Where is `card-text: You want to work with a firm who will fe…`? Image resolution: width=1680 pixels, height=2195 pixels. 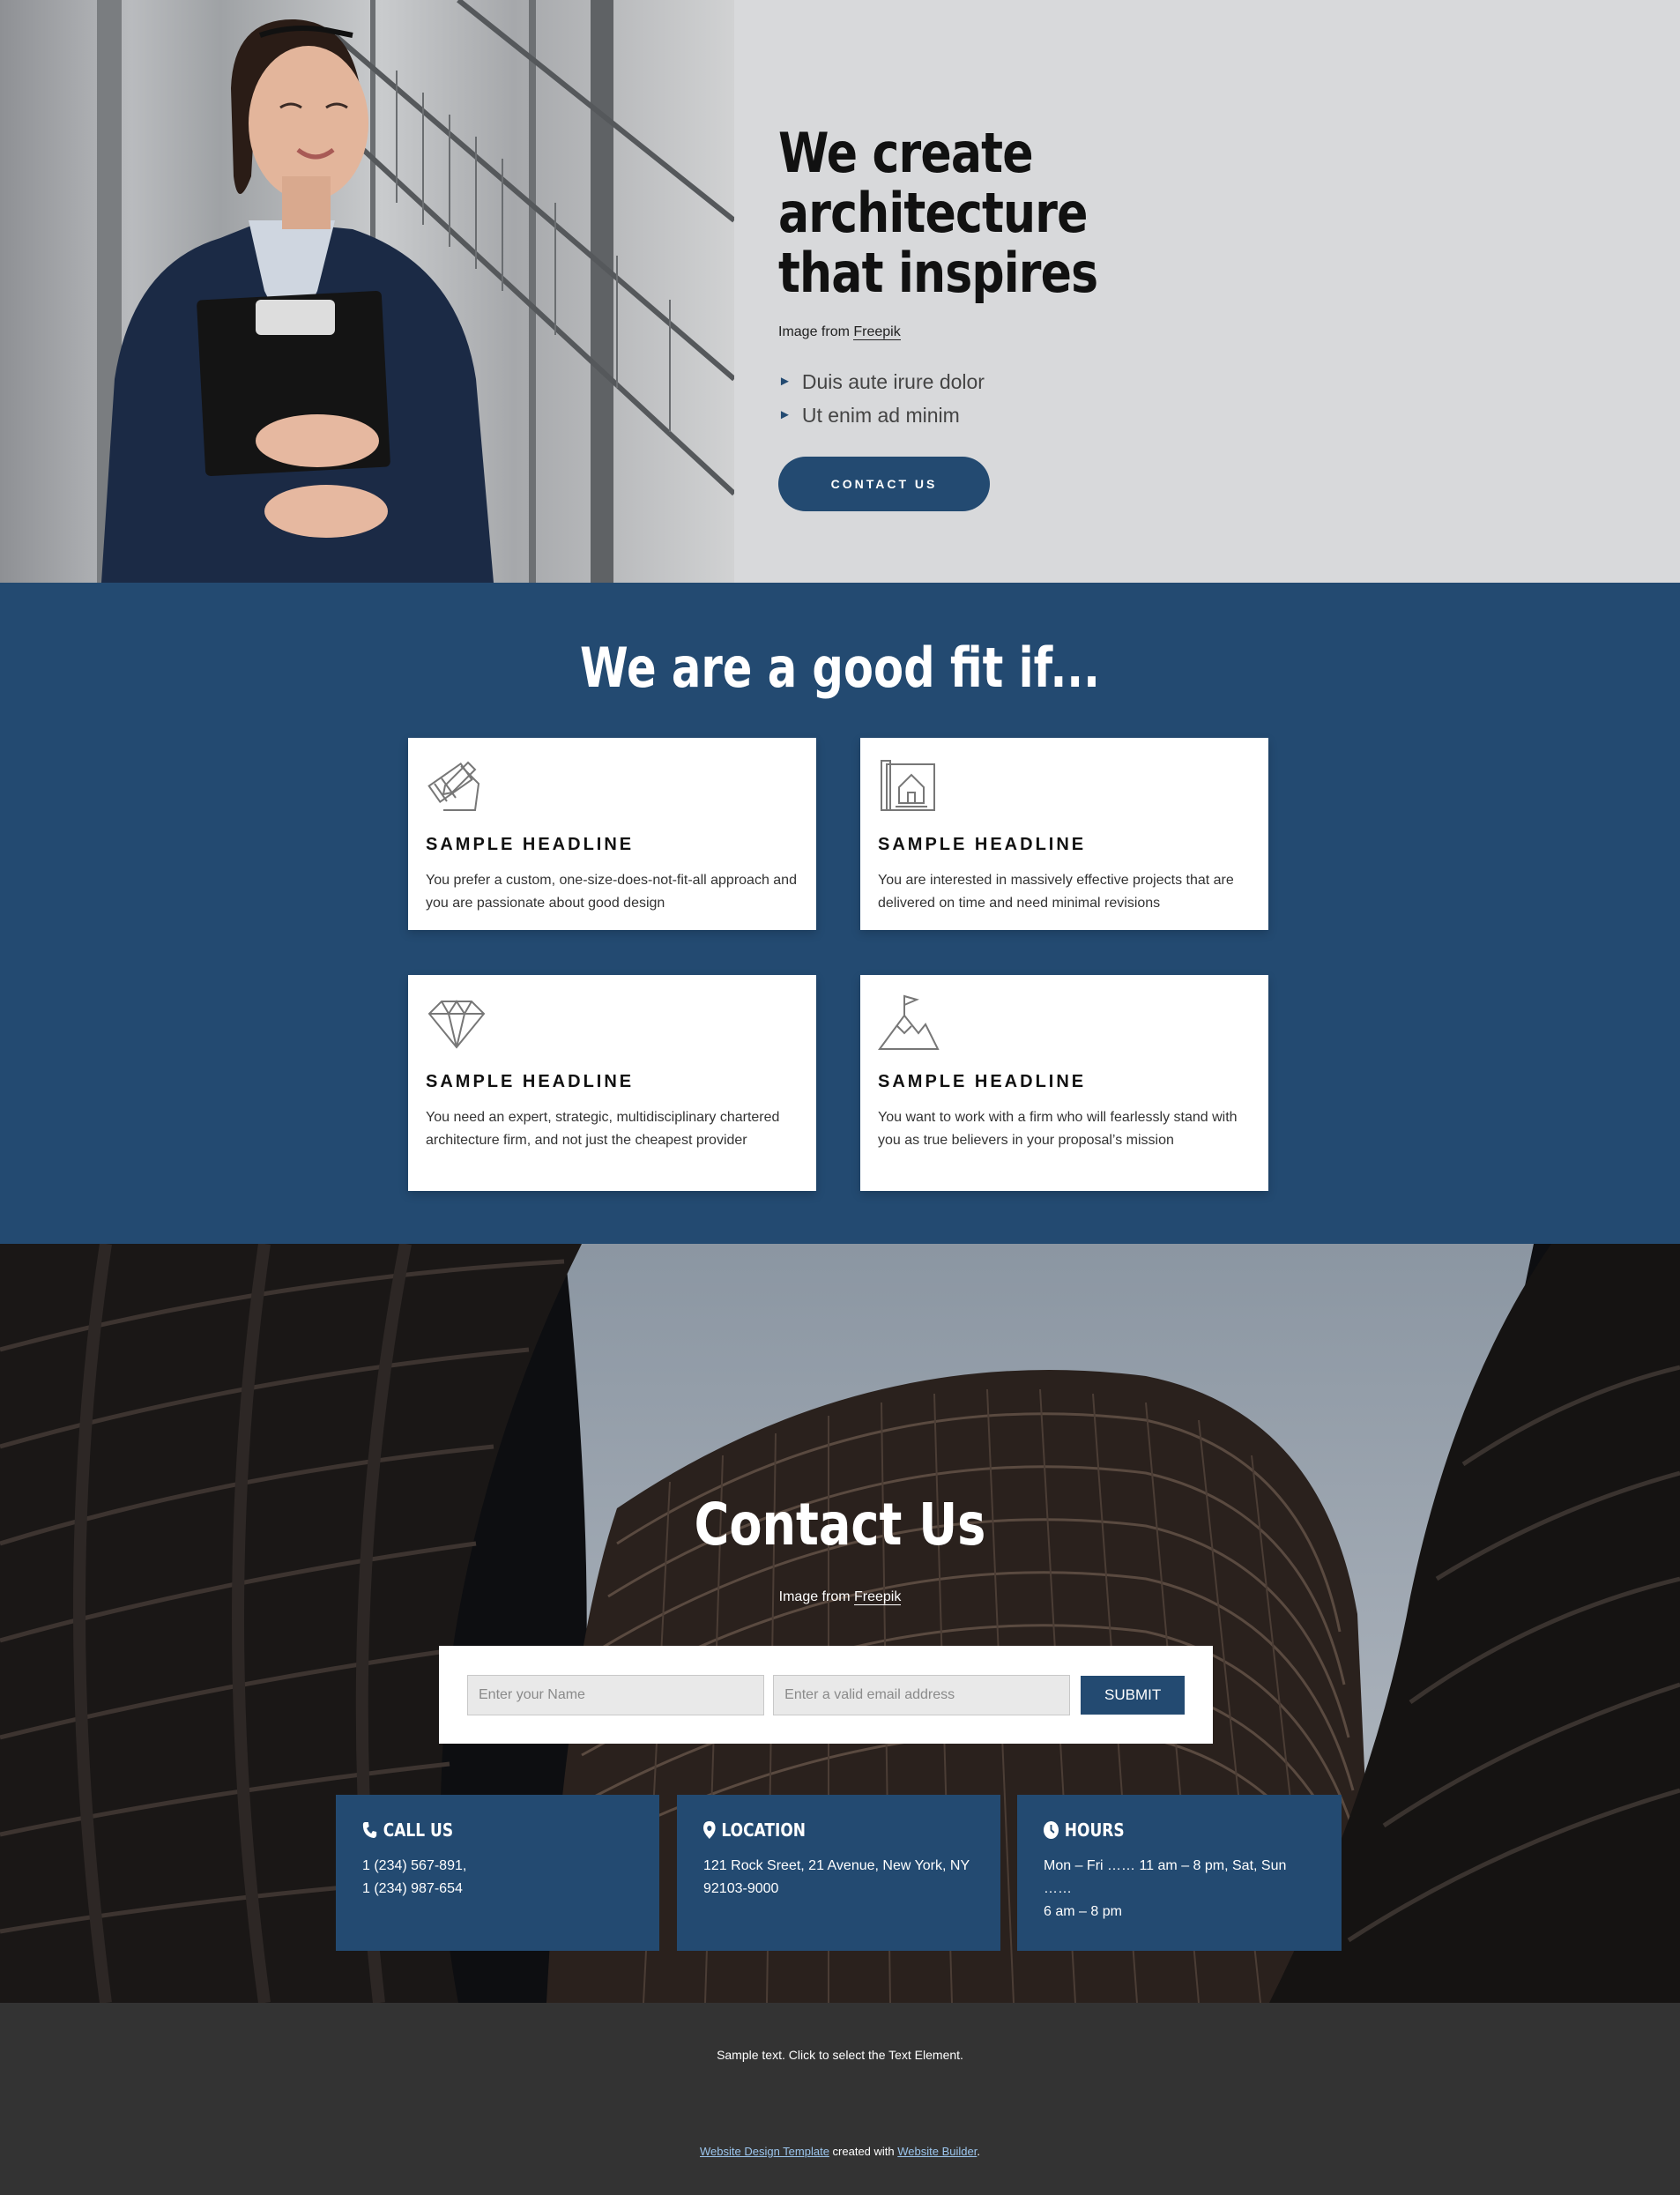 card-text: You want to work with a firm who will fe… is located at coordinates (1058, 1129).